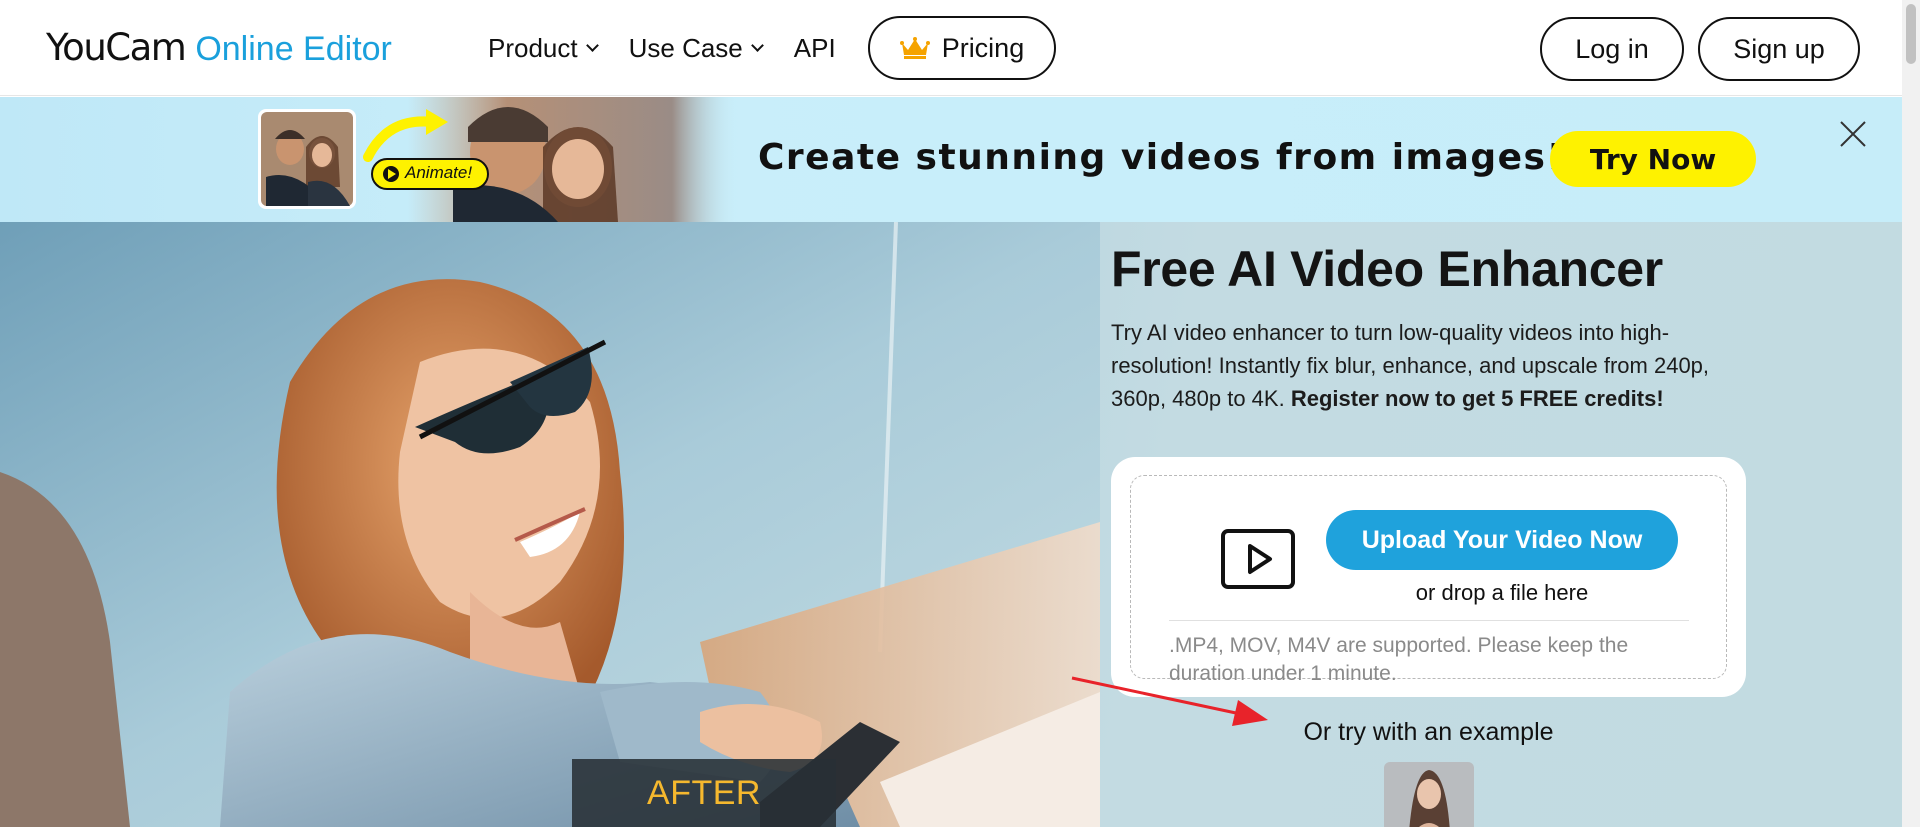  I want to click on logo-sub-text: Online Editor, so click(293, 49).